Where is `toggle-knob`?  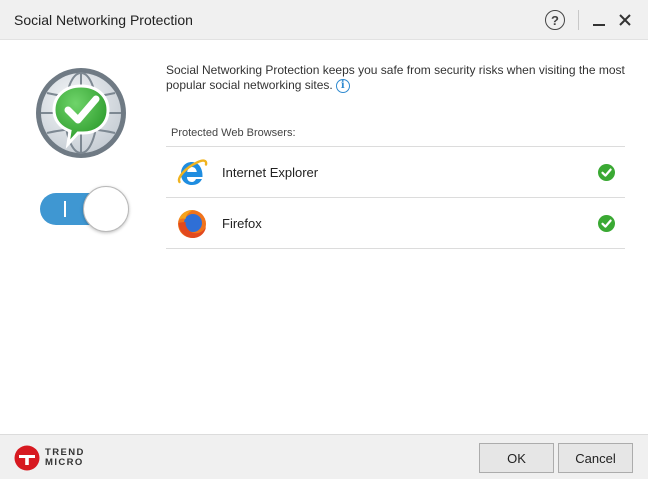
toggle-knob is located at coordinates (106, 209).